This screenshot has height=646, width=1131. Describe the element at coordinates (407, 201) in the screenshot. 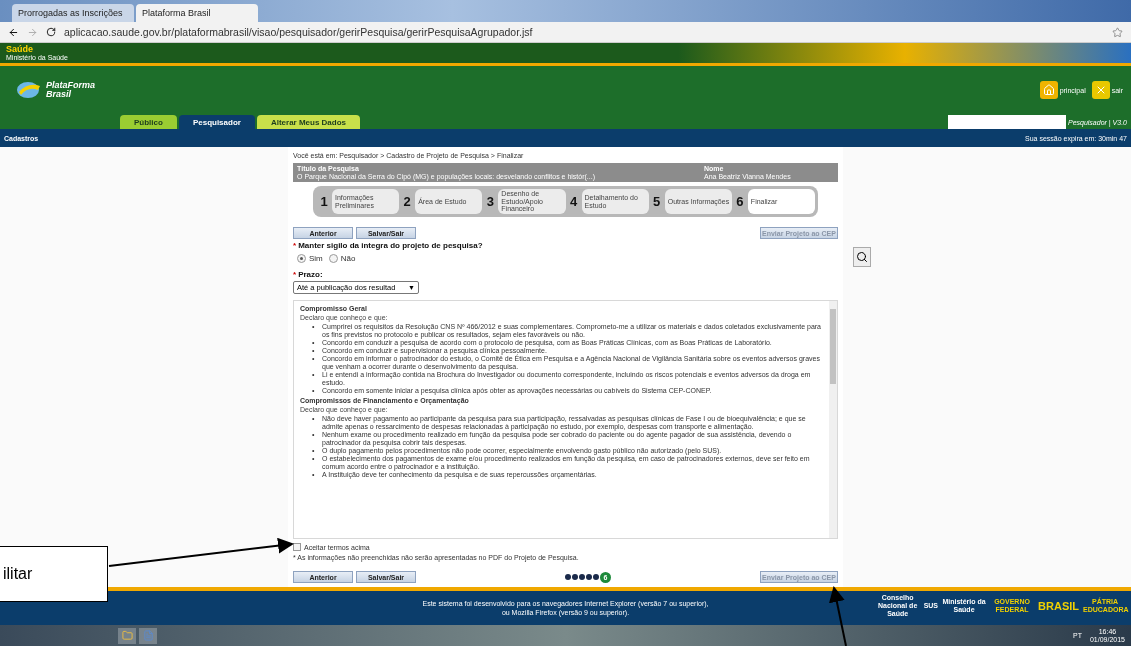

I see `step-number: 2` at that location.